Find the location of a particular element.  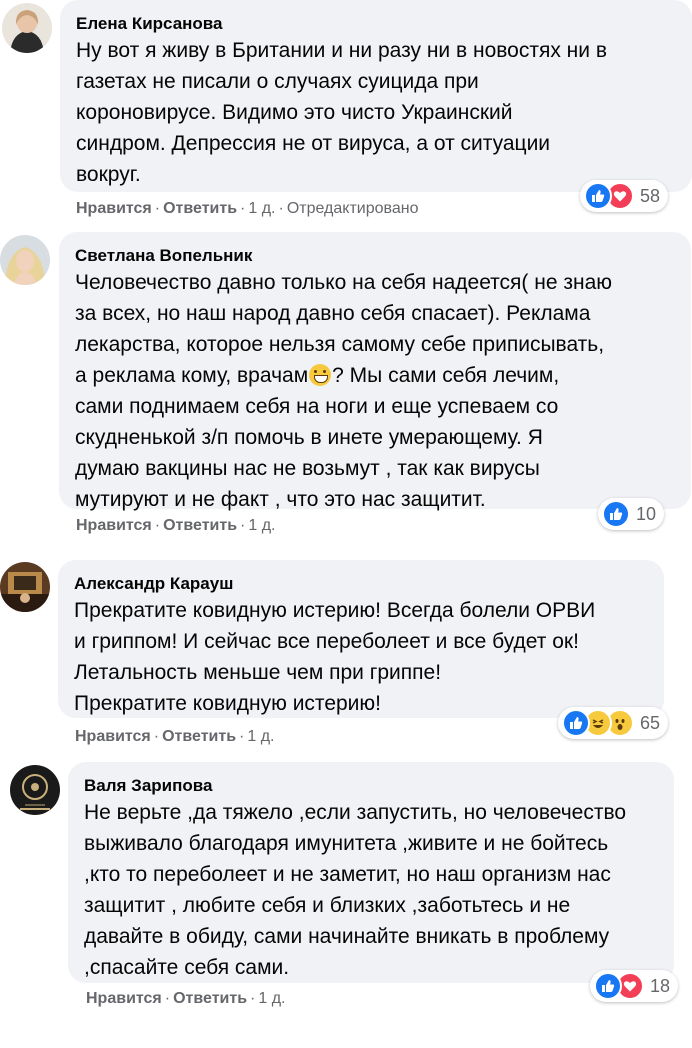

reaction-summary: 10 is located at coordinates (631, 514).